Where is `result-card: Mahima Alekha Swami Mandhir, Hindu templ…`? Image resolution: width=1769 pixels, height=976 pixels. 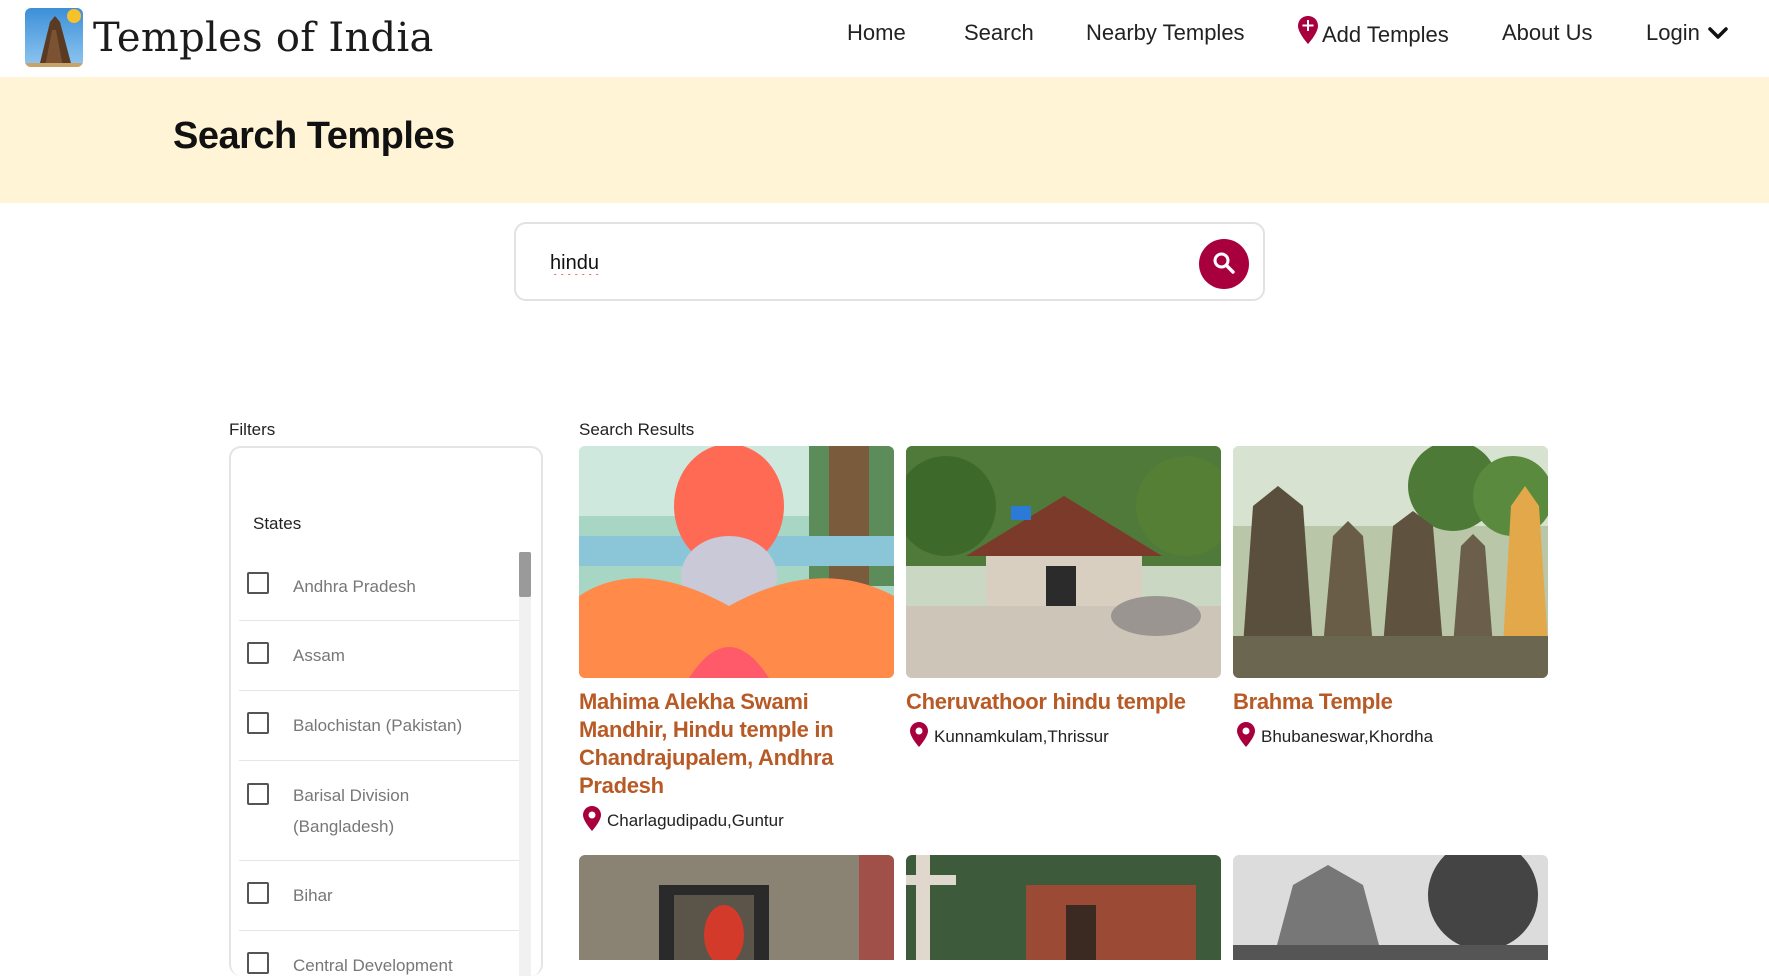 result-card: Mahima Alekha Swami Mandhir, Hindu templ… is located at coordinates (736, 641).